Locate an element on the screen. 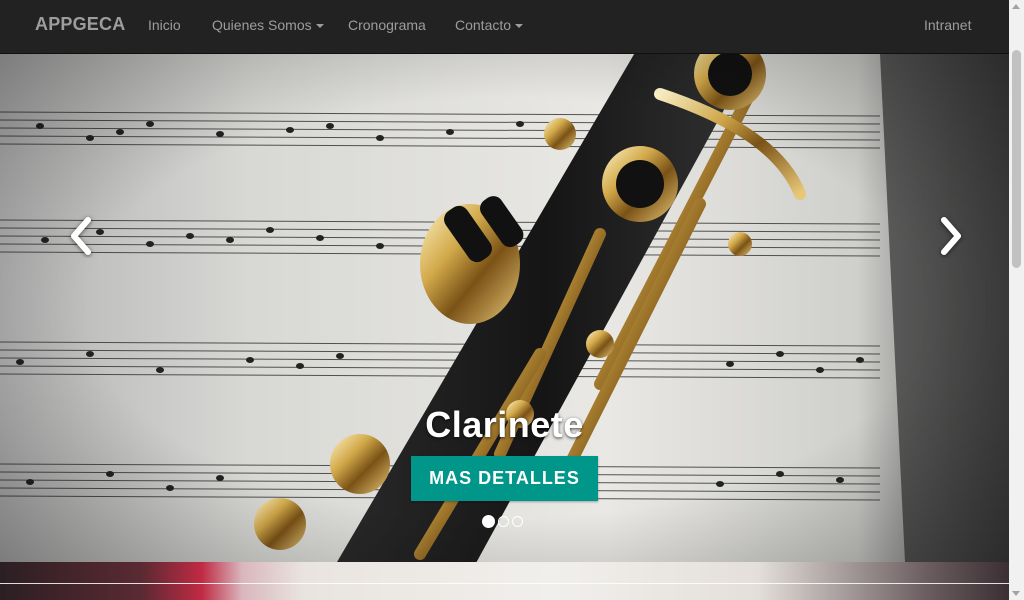 The height and width of the screenshot is (600, 1024). scroll-down-icon is located at coordinates (1016, 593).